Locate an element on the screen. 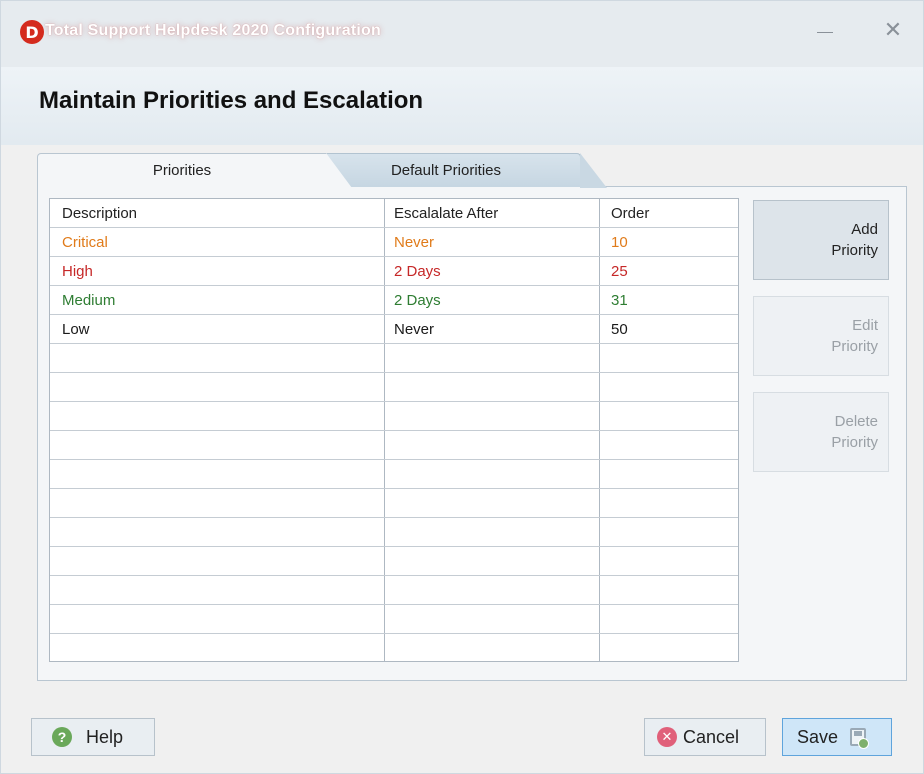 The width and height of the screenshot is (924, 774). help-icon: ? is located at coordinates (62, 737).